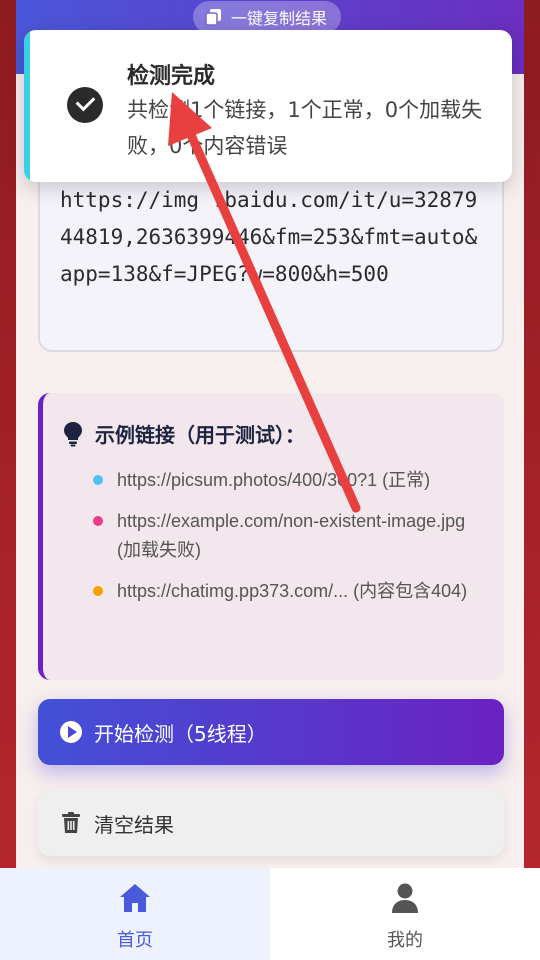  What do you see at coordinates (305, 128) in the screenshot?
I see `toast-message: 共检测1个链接，1个正常，0个加载失败，0个内容错误` at bounding box center [305, 128].